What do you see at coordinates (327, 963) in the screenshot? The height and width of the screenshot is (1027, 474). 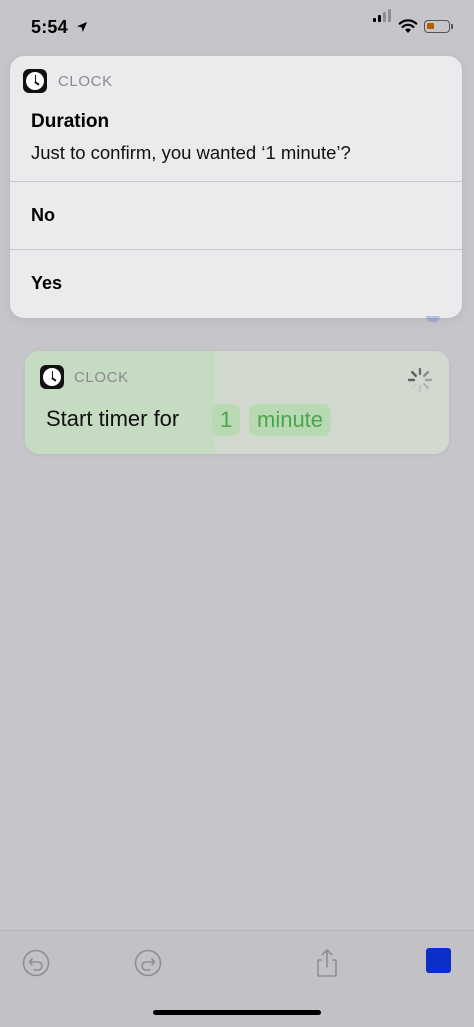 I see `share-icon` at bounding box center [327, 963].